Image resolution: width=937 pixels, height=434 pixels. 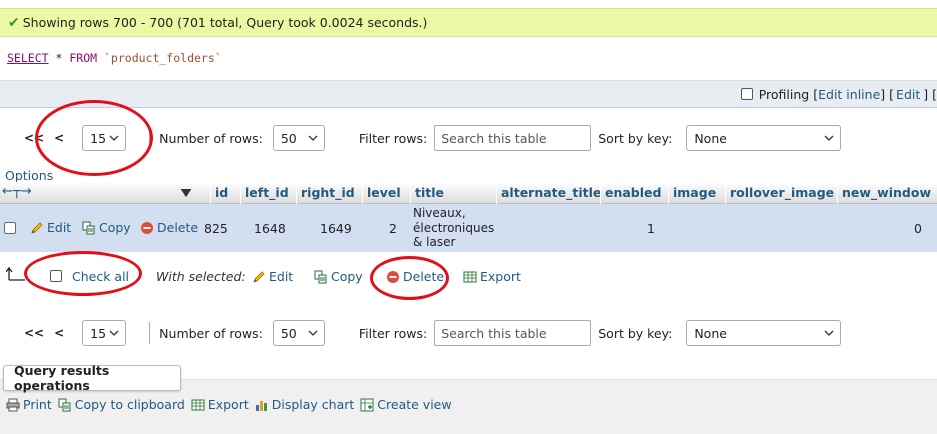 I want to click on print-label: Print, so click(x=37, y=404).